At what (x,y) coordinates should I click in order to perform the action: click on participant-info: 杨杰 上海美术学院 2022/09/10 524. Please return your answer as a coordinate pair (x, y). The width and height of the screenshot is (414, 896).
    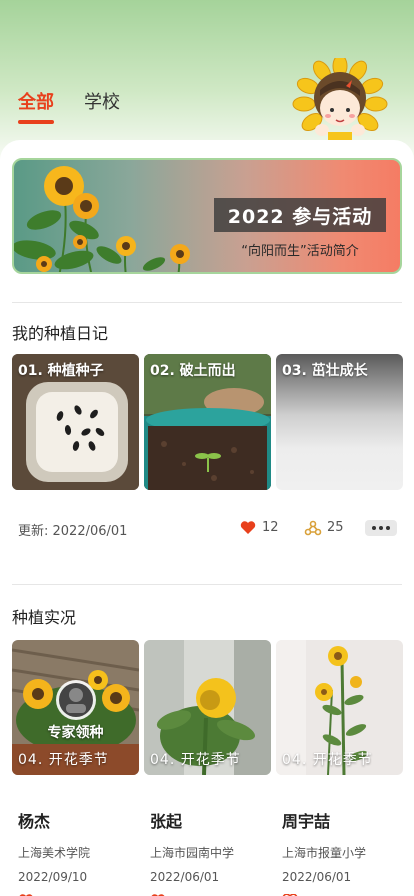
    Looking at the image, I should click on (75, 852).